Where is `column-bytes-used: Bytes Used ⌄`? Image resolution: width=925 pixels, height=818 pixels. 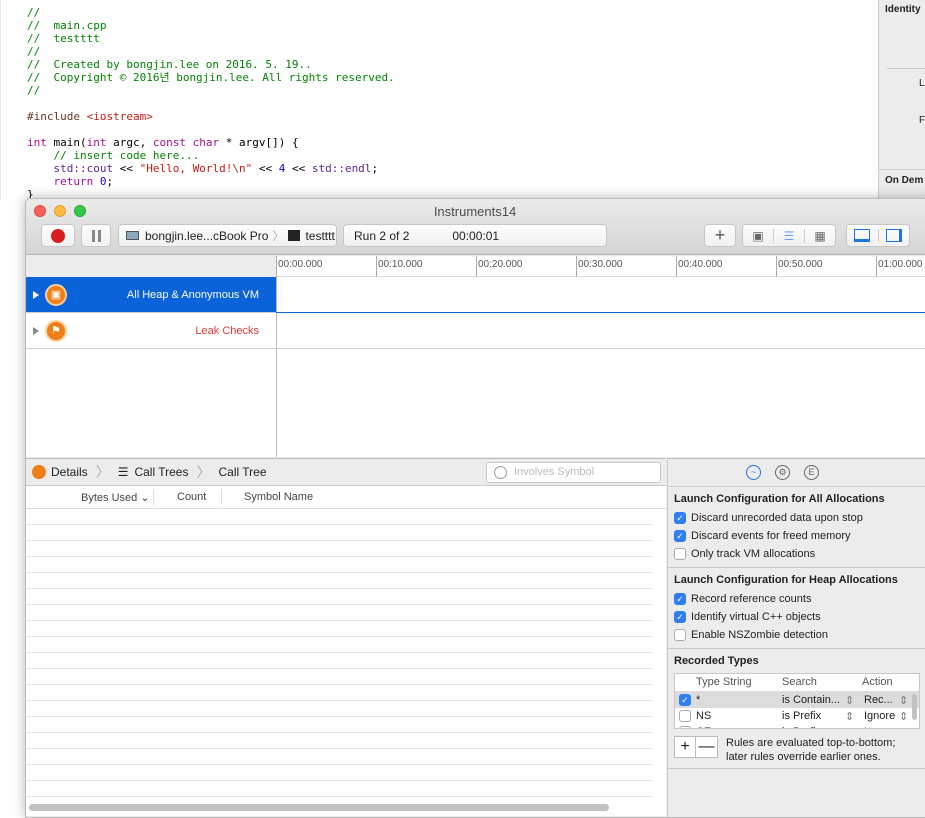
column-bytes-used: Bytes Used ⌄ is located at coordinates (115, 497).